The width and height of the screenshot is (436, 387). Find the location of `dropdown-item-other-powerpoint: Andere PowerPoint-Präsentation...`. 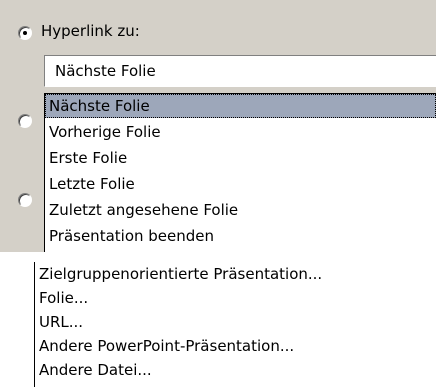

dropdown-item-other-powerpoint: Andere PowerPoint-Präsentation... is located at coordinates (166, 346).